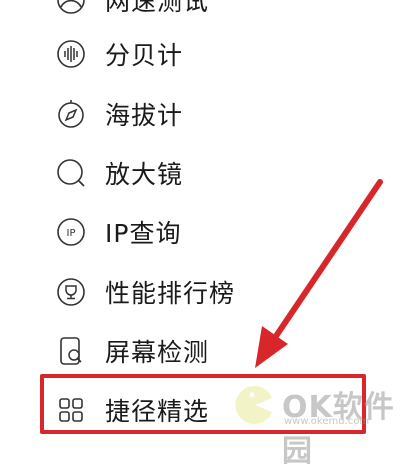  I want to click on magnifier-icon, so click(71, 173).